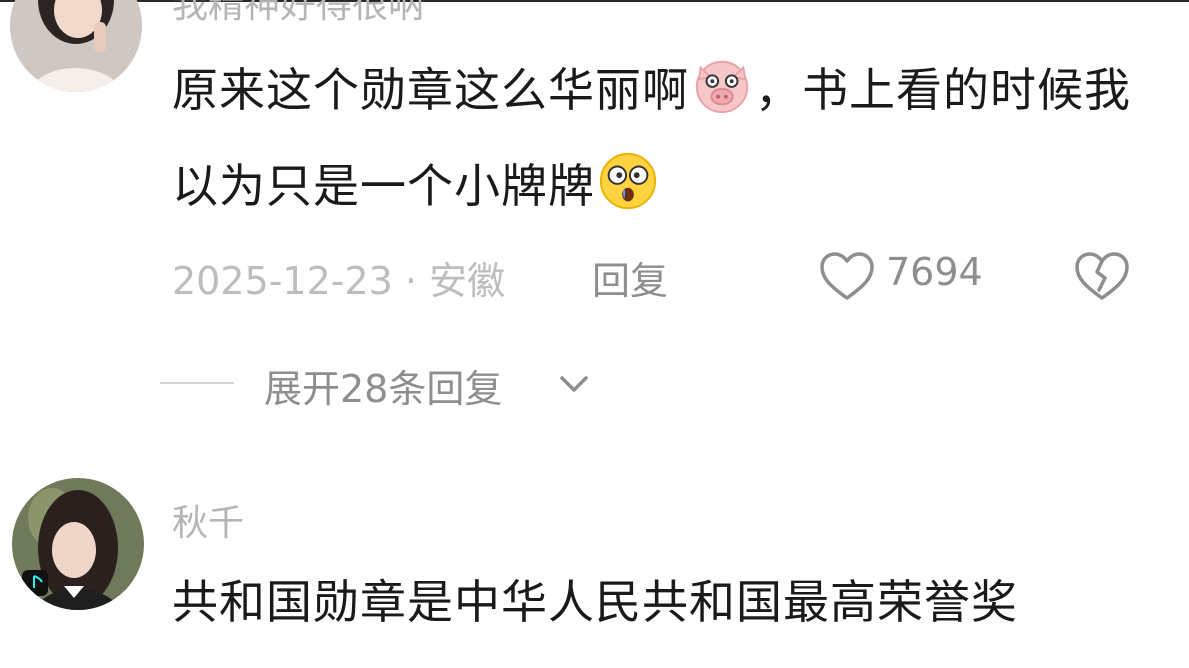  I want to click on comment-meta: 2025-12-23 · 安徽 回复 7694, so click(672, 276).